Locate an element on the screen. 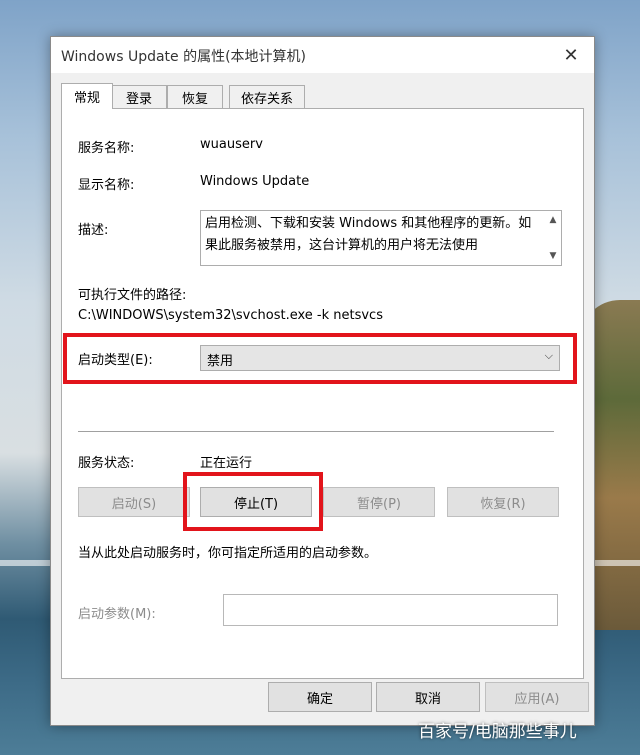 This screenshot has height=755, width=640. ok-button: 确定 is located at coordinates (320, 697).